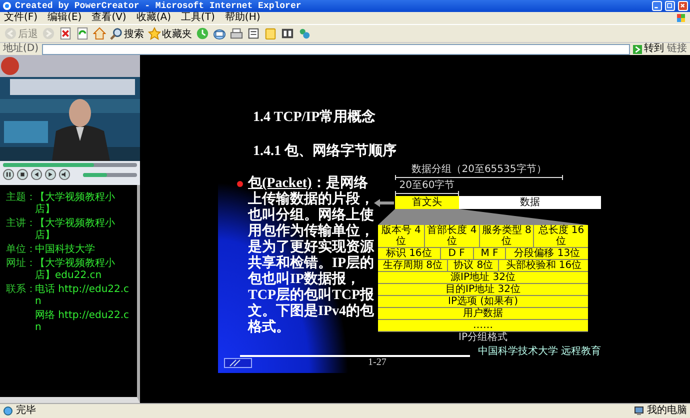  I want to click on table-cell-text: 总长度 16位, so click(561, 236).